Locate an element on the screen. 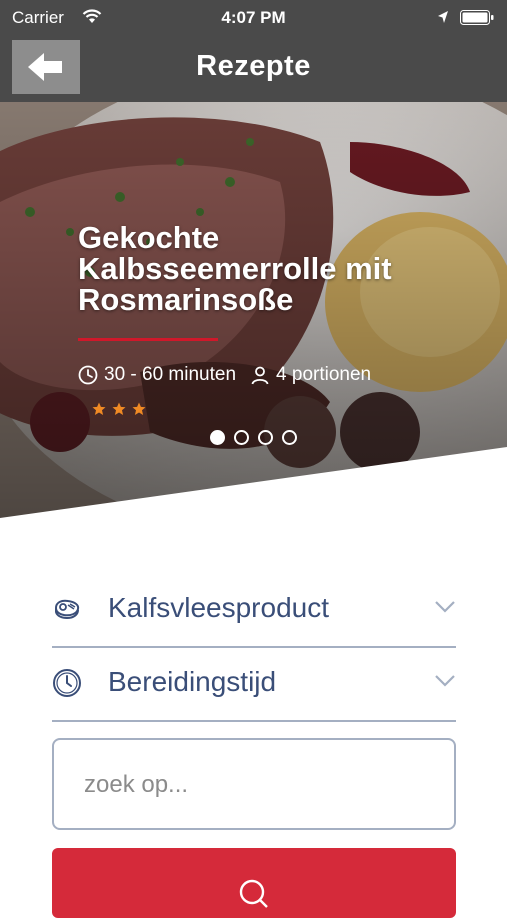 The height and width of the screenshot is (918, 507). rating-stars is located at coordinates (119, 409).